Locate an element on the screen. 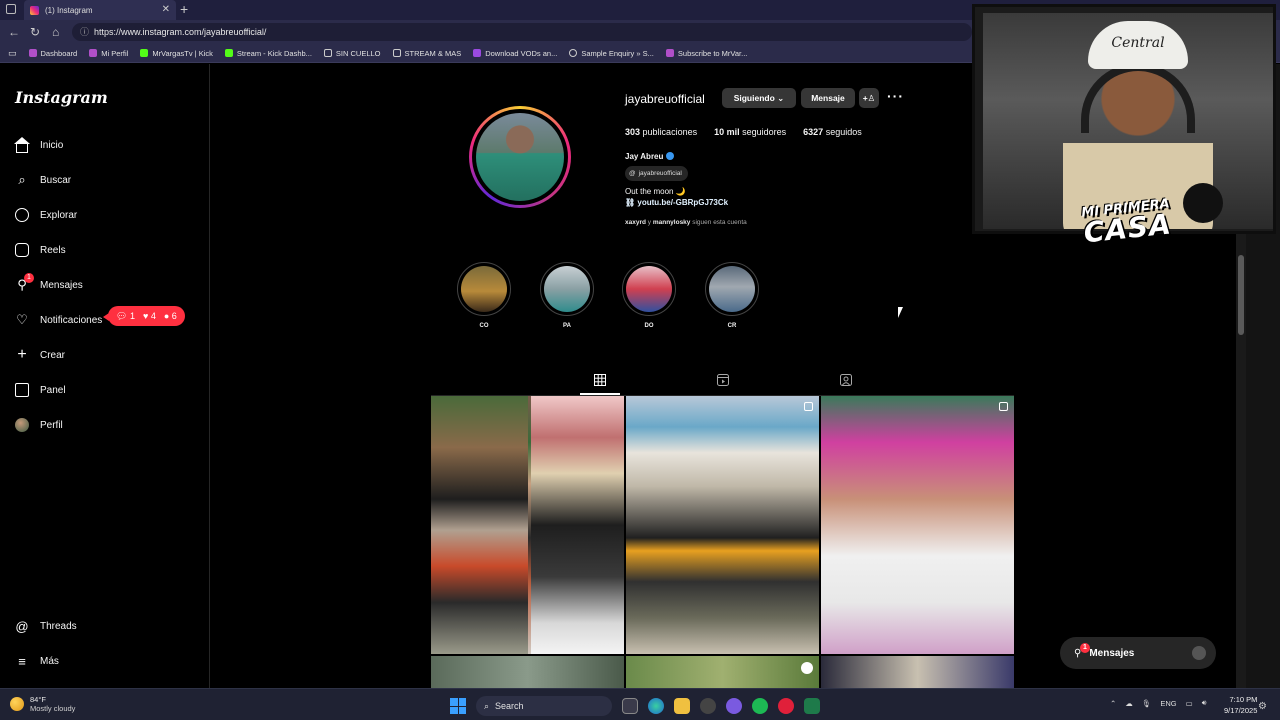 Image resolution: width=1280 pixels, height=720 pixels. discord-icon is located at coordinates (734, 706).